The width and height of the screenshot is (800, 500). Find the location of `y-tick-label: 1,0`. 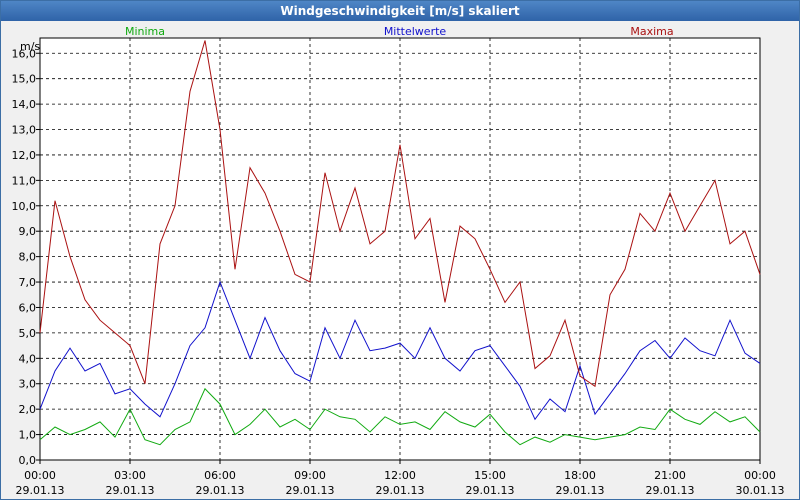

y-tick-label: 1,0 is located at coordinates (28, 435).